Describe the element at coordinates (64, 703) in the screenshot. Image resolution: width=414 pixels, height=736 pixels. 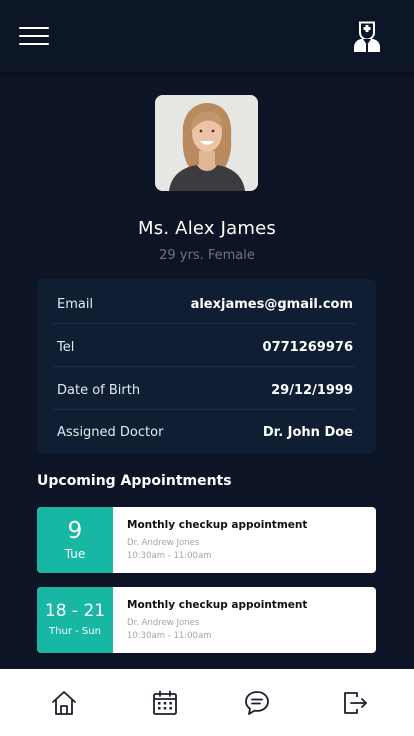
I see `home-icon` at that location.